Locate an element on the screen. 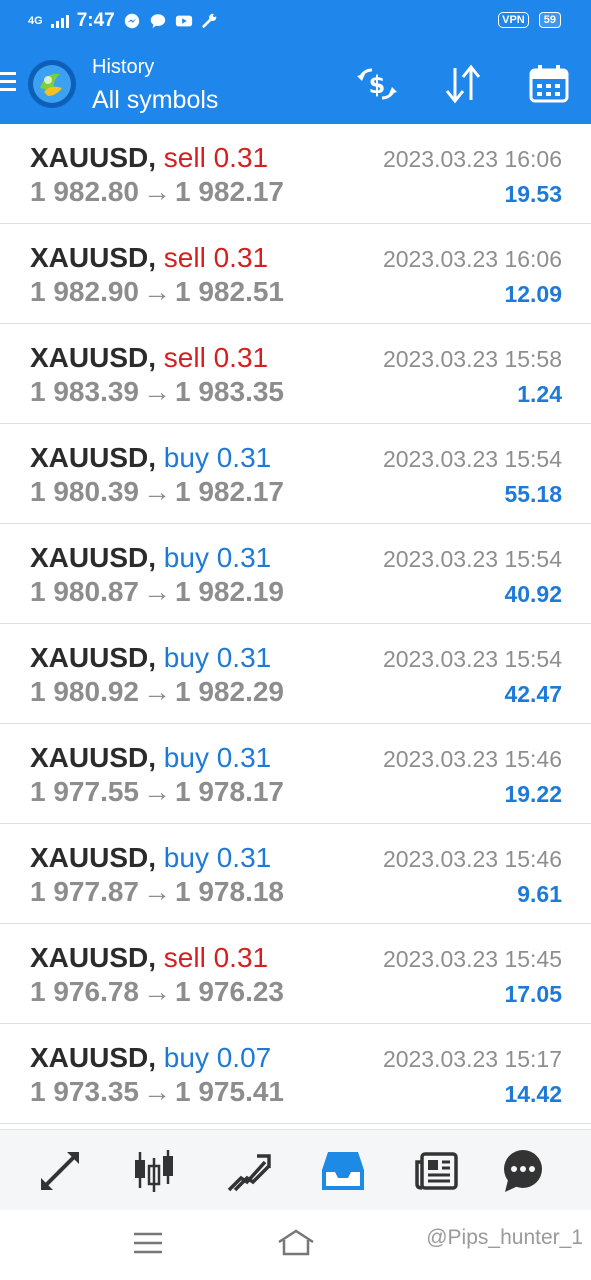  clock: 7:47 is located at coordinates (95, 20).